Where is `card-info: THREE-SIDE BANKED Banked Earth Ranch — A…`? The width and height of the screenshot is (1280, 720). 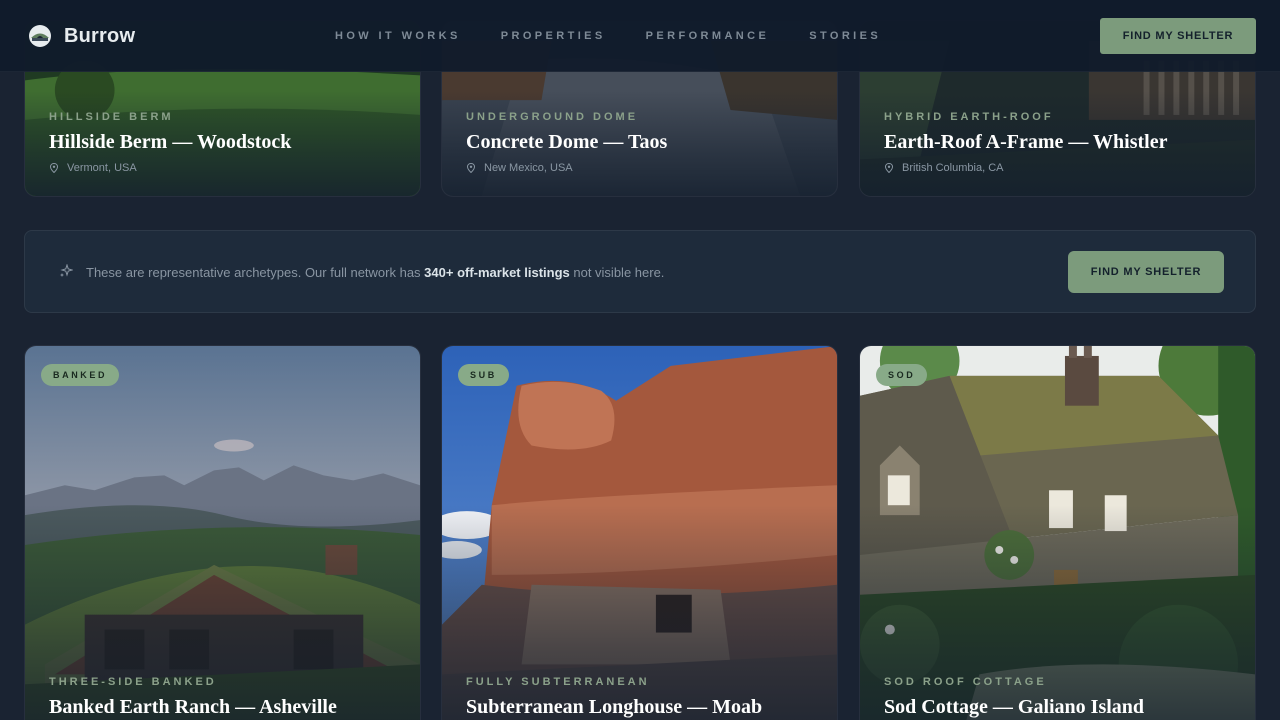
card-info: THREE-SIDE BANKED Banked Earth Ranch — A… is located at coordinates (193, 697).